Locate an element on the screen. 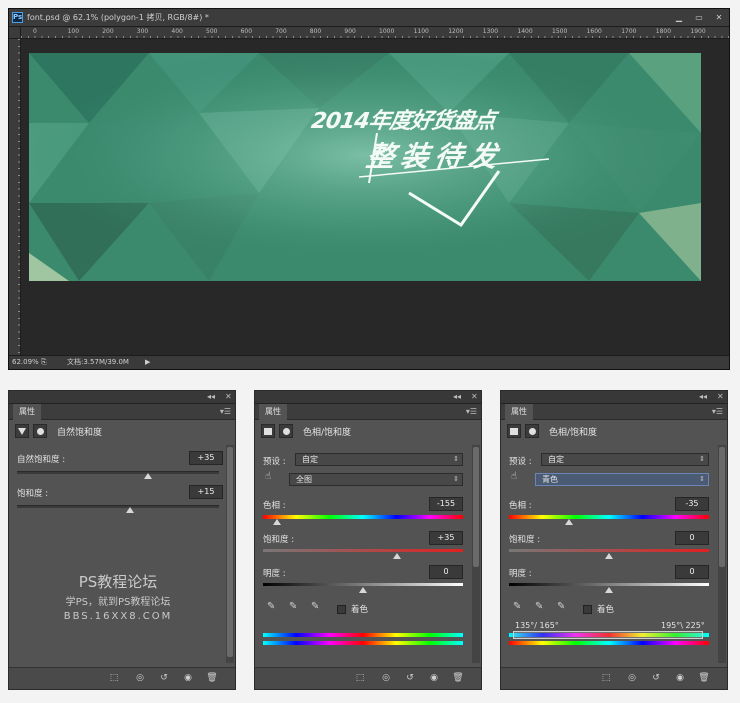 The height and width of the screenshot is (703, 740). result-color-bar is located at coordinates (609, 643).